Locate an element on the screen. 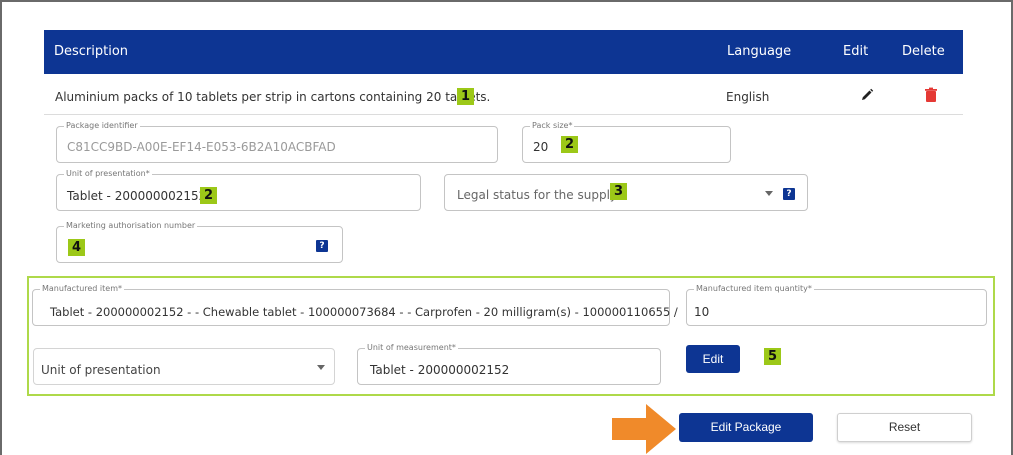 This screenshot has height=455, width=1013. edit-package-button: Edit Package is located at coordinates (746, 427).